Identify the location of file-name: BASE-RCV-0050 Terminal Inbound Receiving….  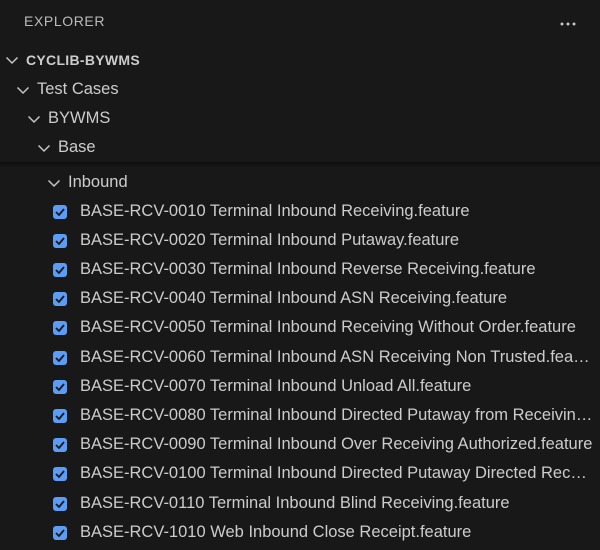
(328, 327).